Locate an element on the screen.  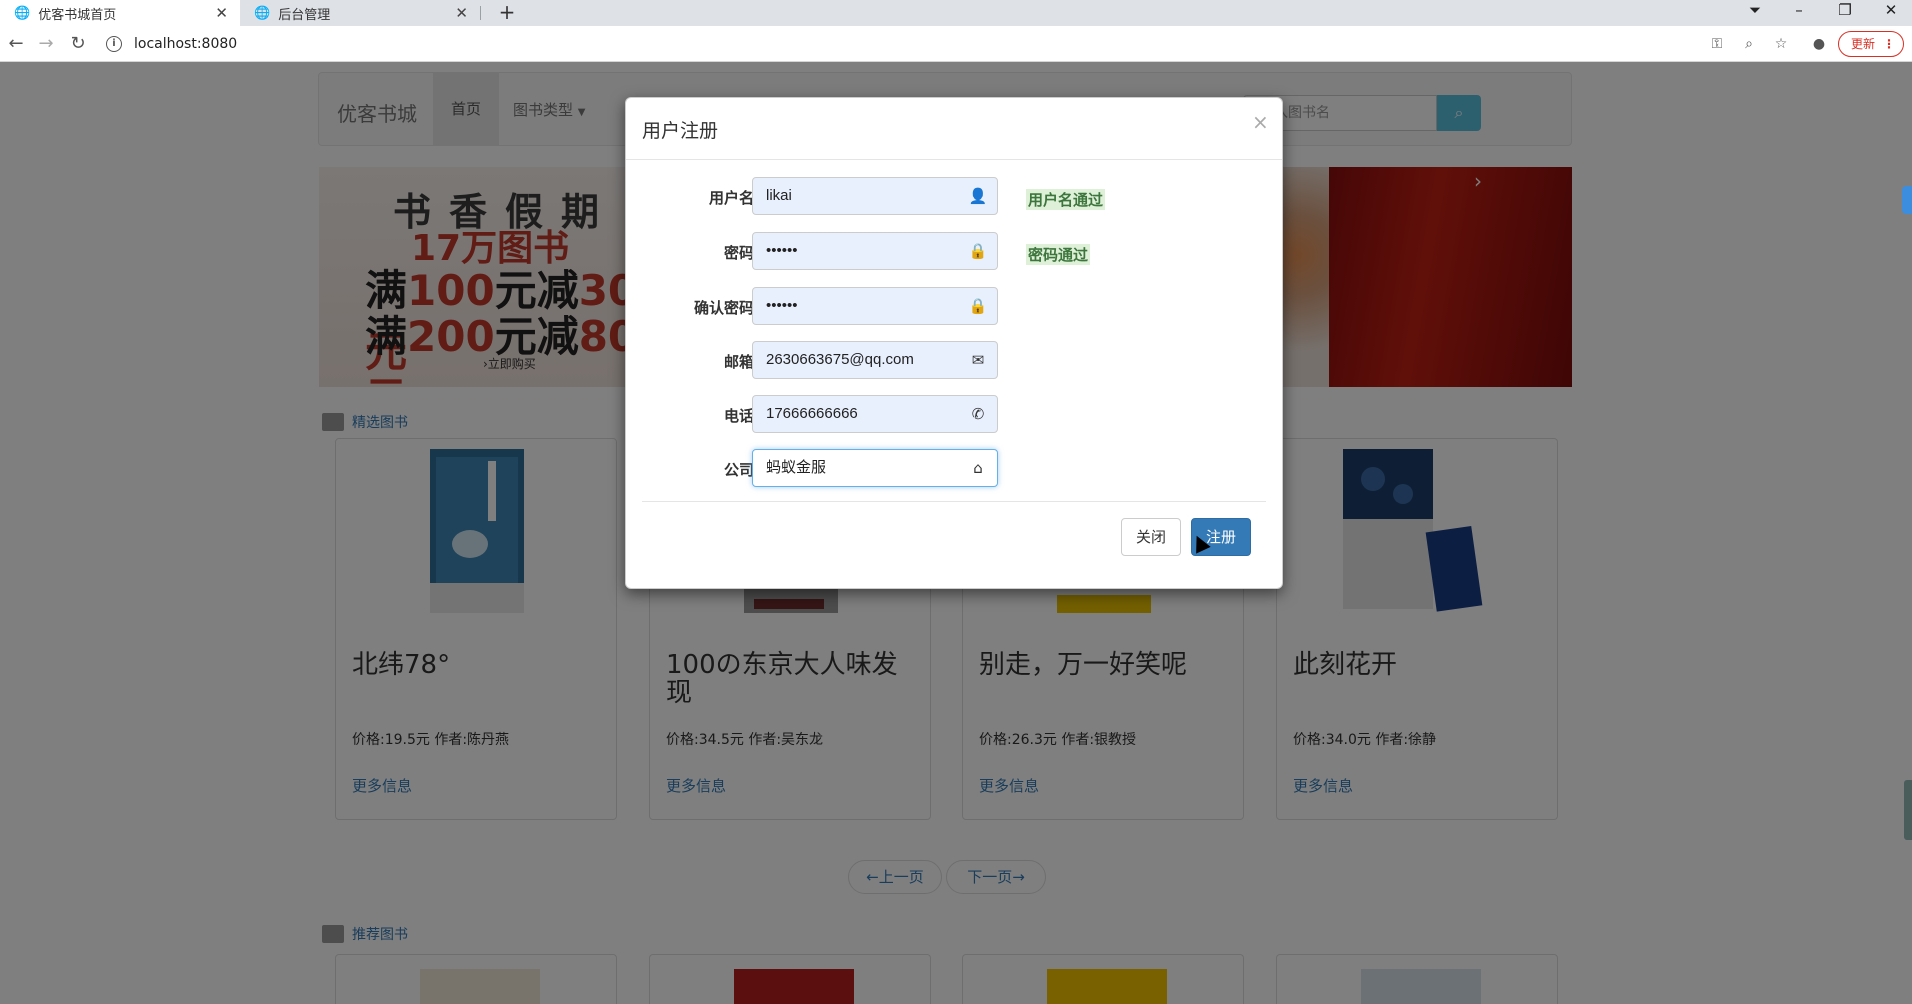
new-tab-button: + is located at coordinates (507, 13).